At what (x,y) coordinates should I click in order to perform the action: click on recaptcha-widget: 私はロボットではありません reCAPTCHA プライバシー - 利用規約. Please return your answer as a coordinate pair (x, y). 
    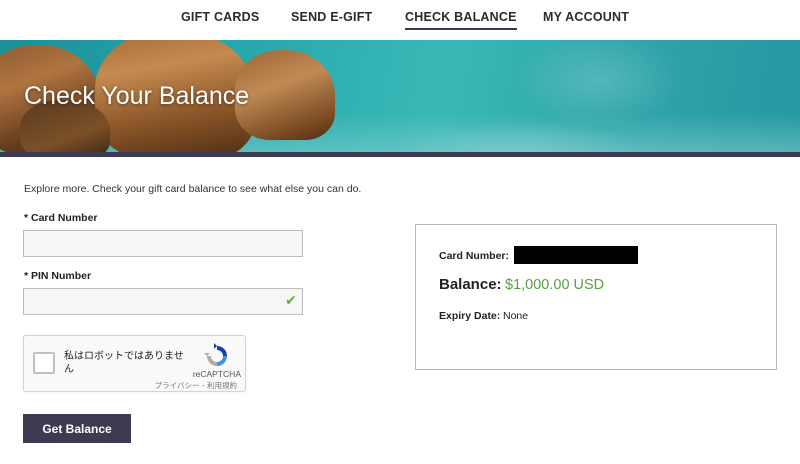
    Looking at the image, I should click on (134, 363).